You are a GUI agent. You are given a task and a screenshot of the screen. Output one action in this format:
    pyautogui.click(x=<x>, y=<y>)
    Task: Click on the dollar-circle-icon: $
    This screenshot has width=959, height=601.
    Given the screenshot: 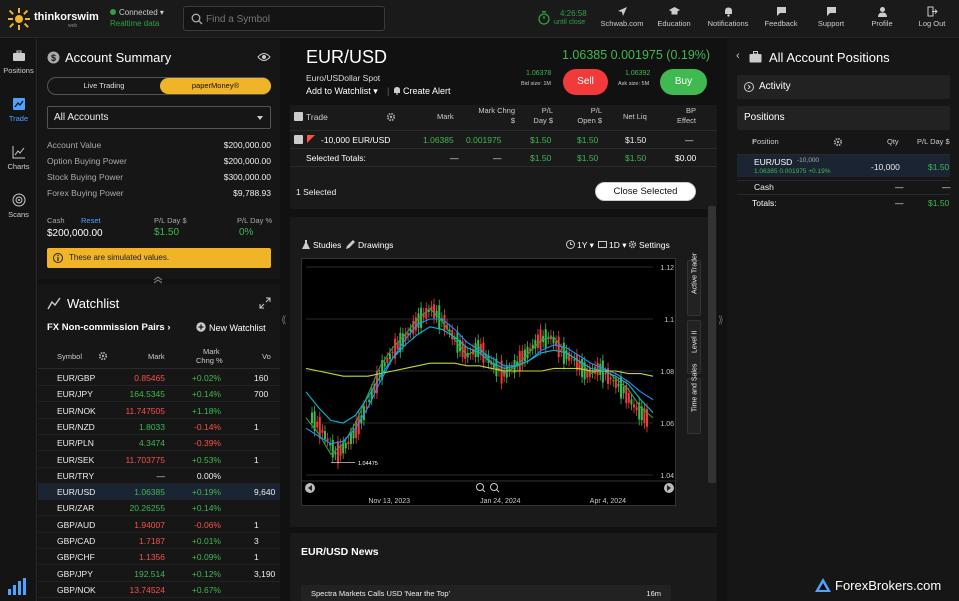 What is the action you would take?
    pyautogui.click(x=53, y=57)
    